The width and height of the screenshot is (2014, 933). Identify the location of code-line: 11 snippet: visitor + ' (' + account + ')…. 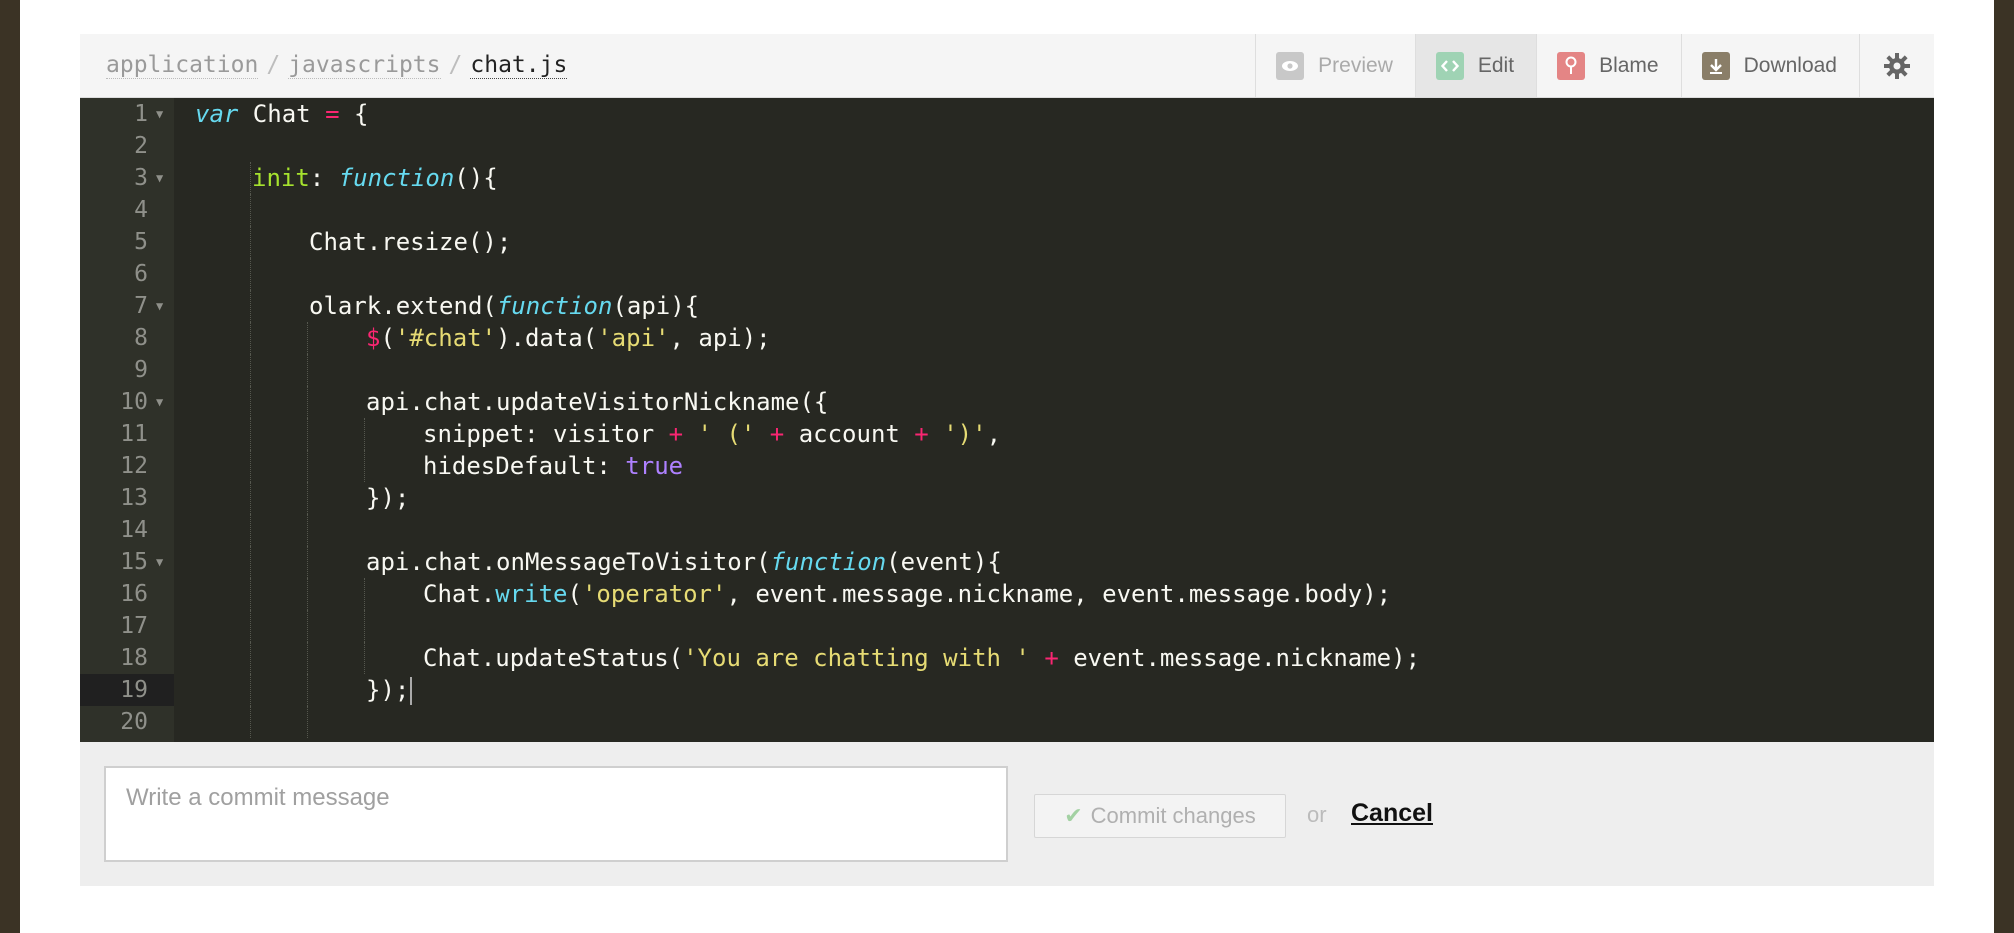
(1007, 434).